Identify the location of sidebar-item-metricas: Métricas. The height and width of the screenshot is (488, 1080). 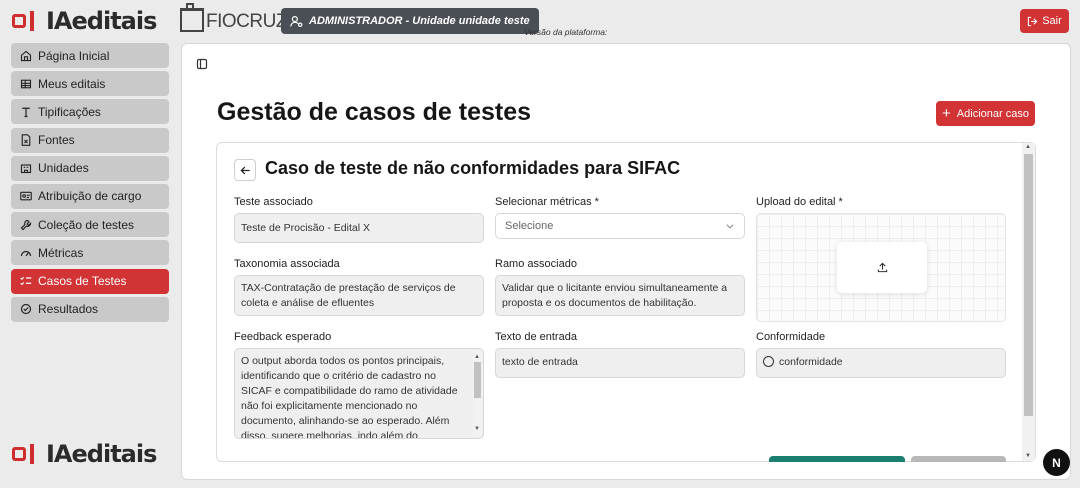
(90, 253).